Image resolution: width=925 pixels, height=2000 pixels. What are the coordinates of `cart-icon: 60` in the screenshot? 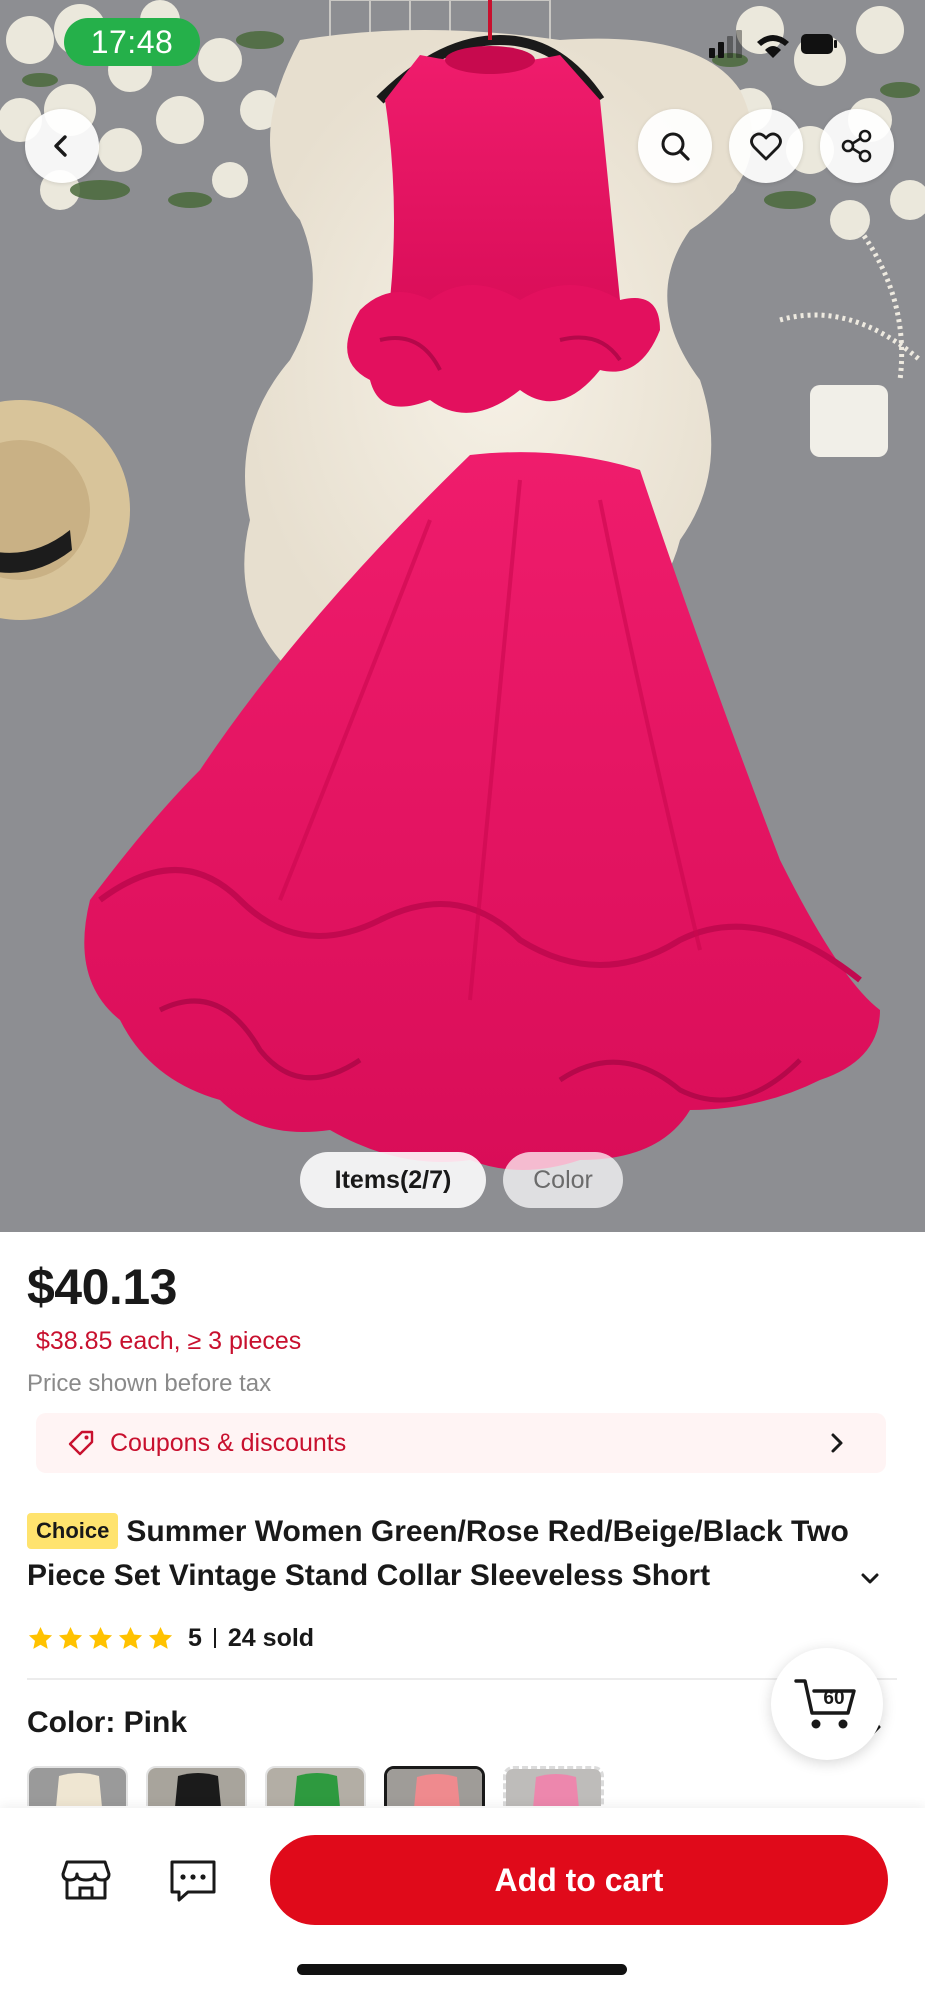 It's located at (825, 1704).